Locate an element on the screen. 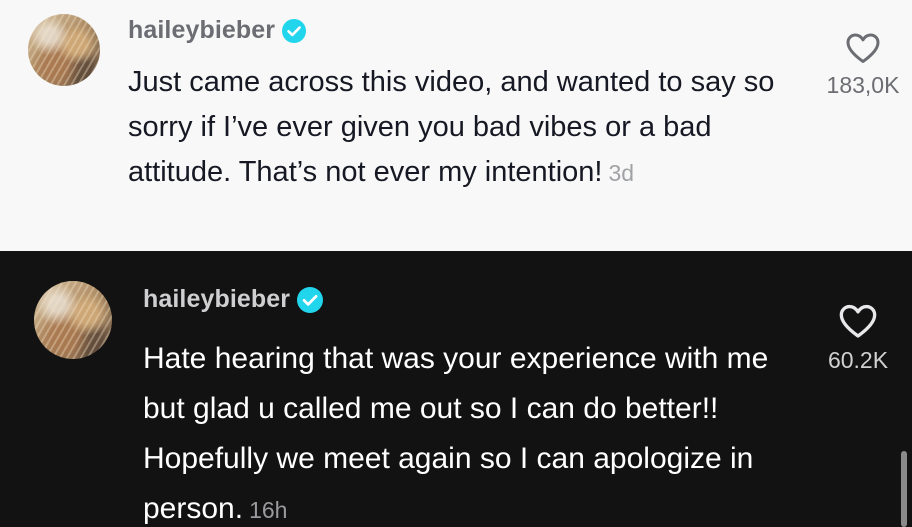 This screenshot has height=527, width=912. comment-age: 3d is located at coordinates (621, 173).